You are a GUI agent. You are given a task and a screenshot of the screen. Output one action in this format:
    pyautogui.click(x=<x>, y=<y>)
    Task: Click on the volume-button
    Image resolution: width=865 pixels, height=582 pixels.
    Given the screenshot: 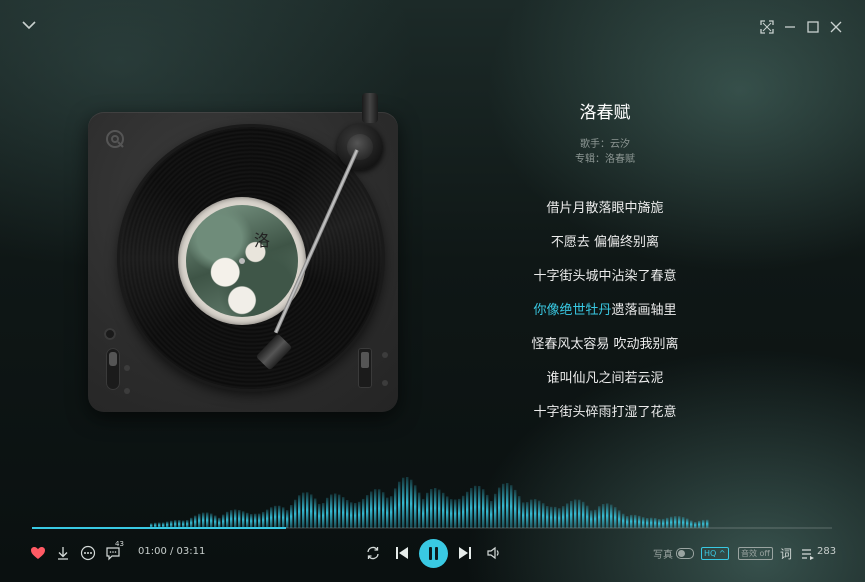 What is the action you would take?
    pyautogui.click(x=494, y=553)
    